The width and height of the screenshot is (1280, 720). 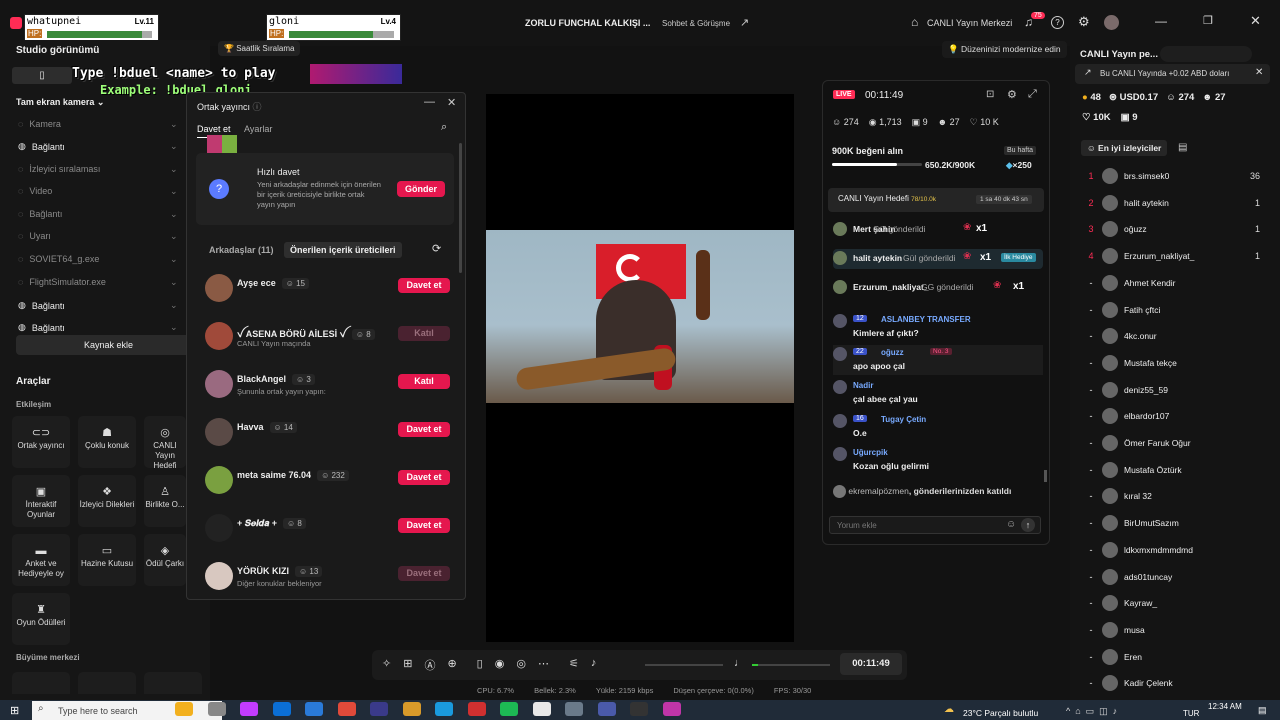 What do you see at coordinates (165, 560) in the screenshot?
I see `tool-8: ◈ Ödül Çarkı` at bounding box center [165, 560].